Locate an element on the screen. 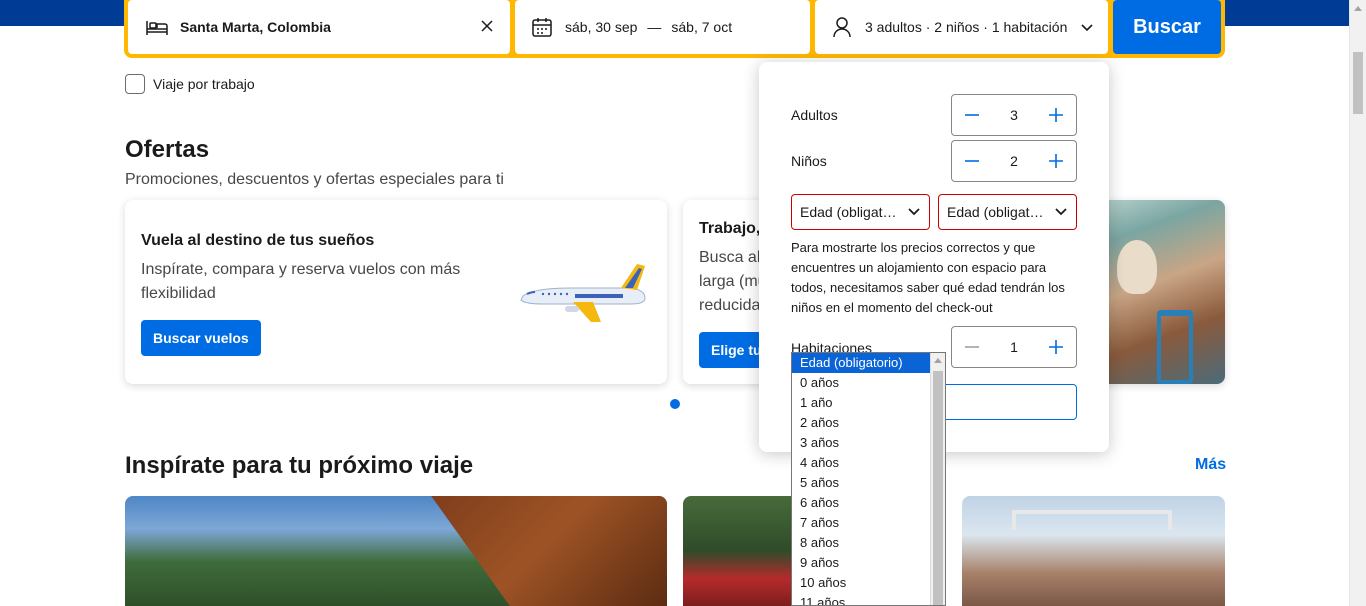  adults-stepper: 3 is located at coordinates (1014, 115).